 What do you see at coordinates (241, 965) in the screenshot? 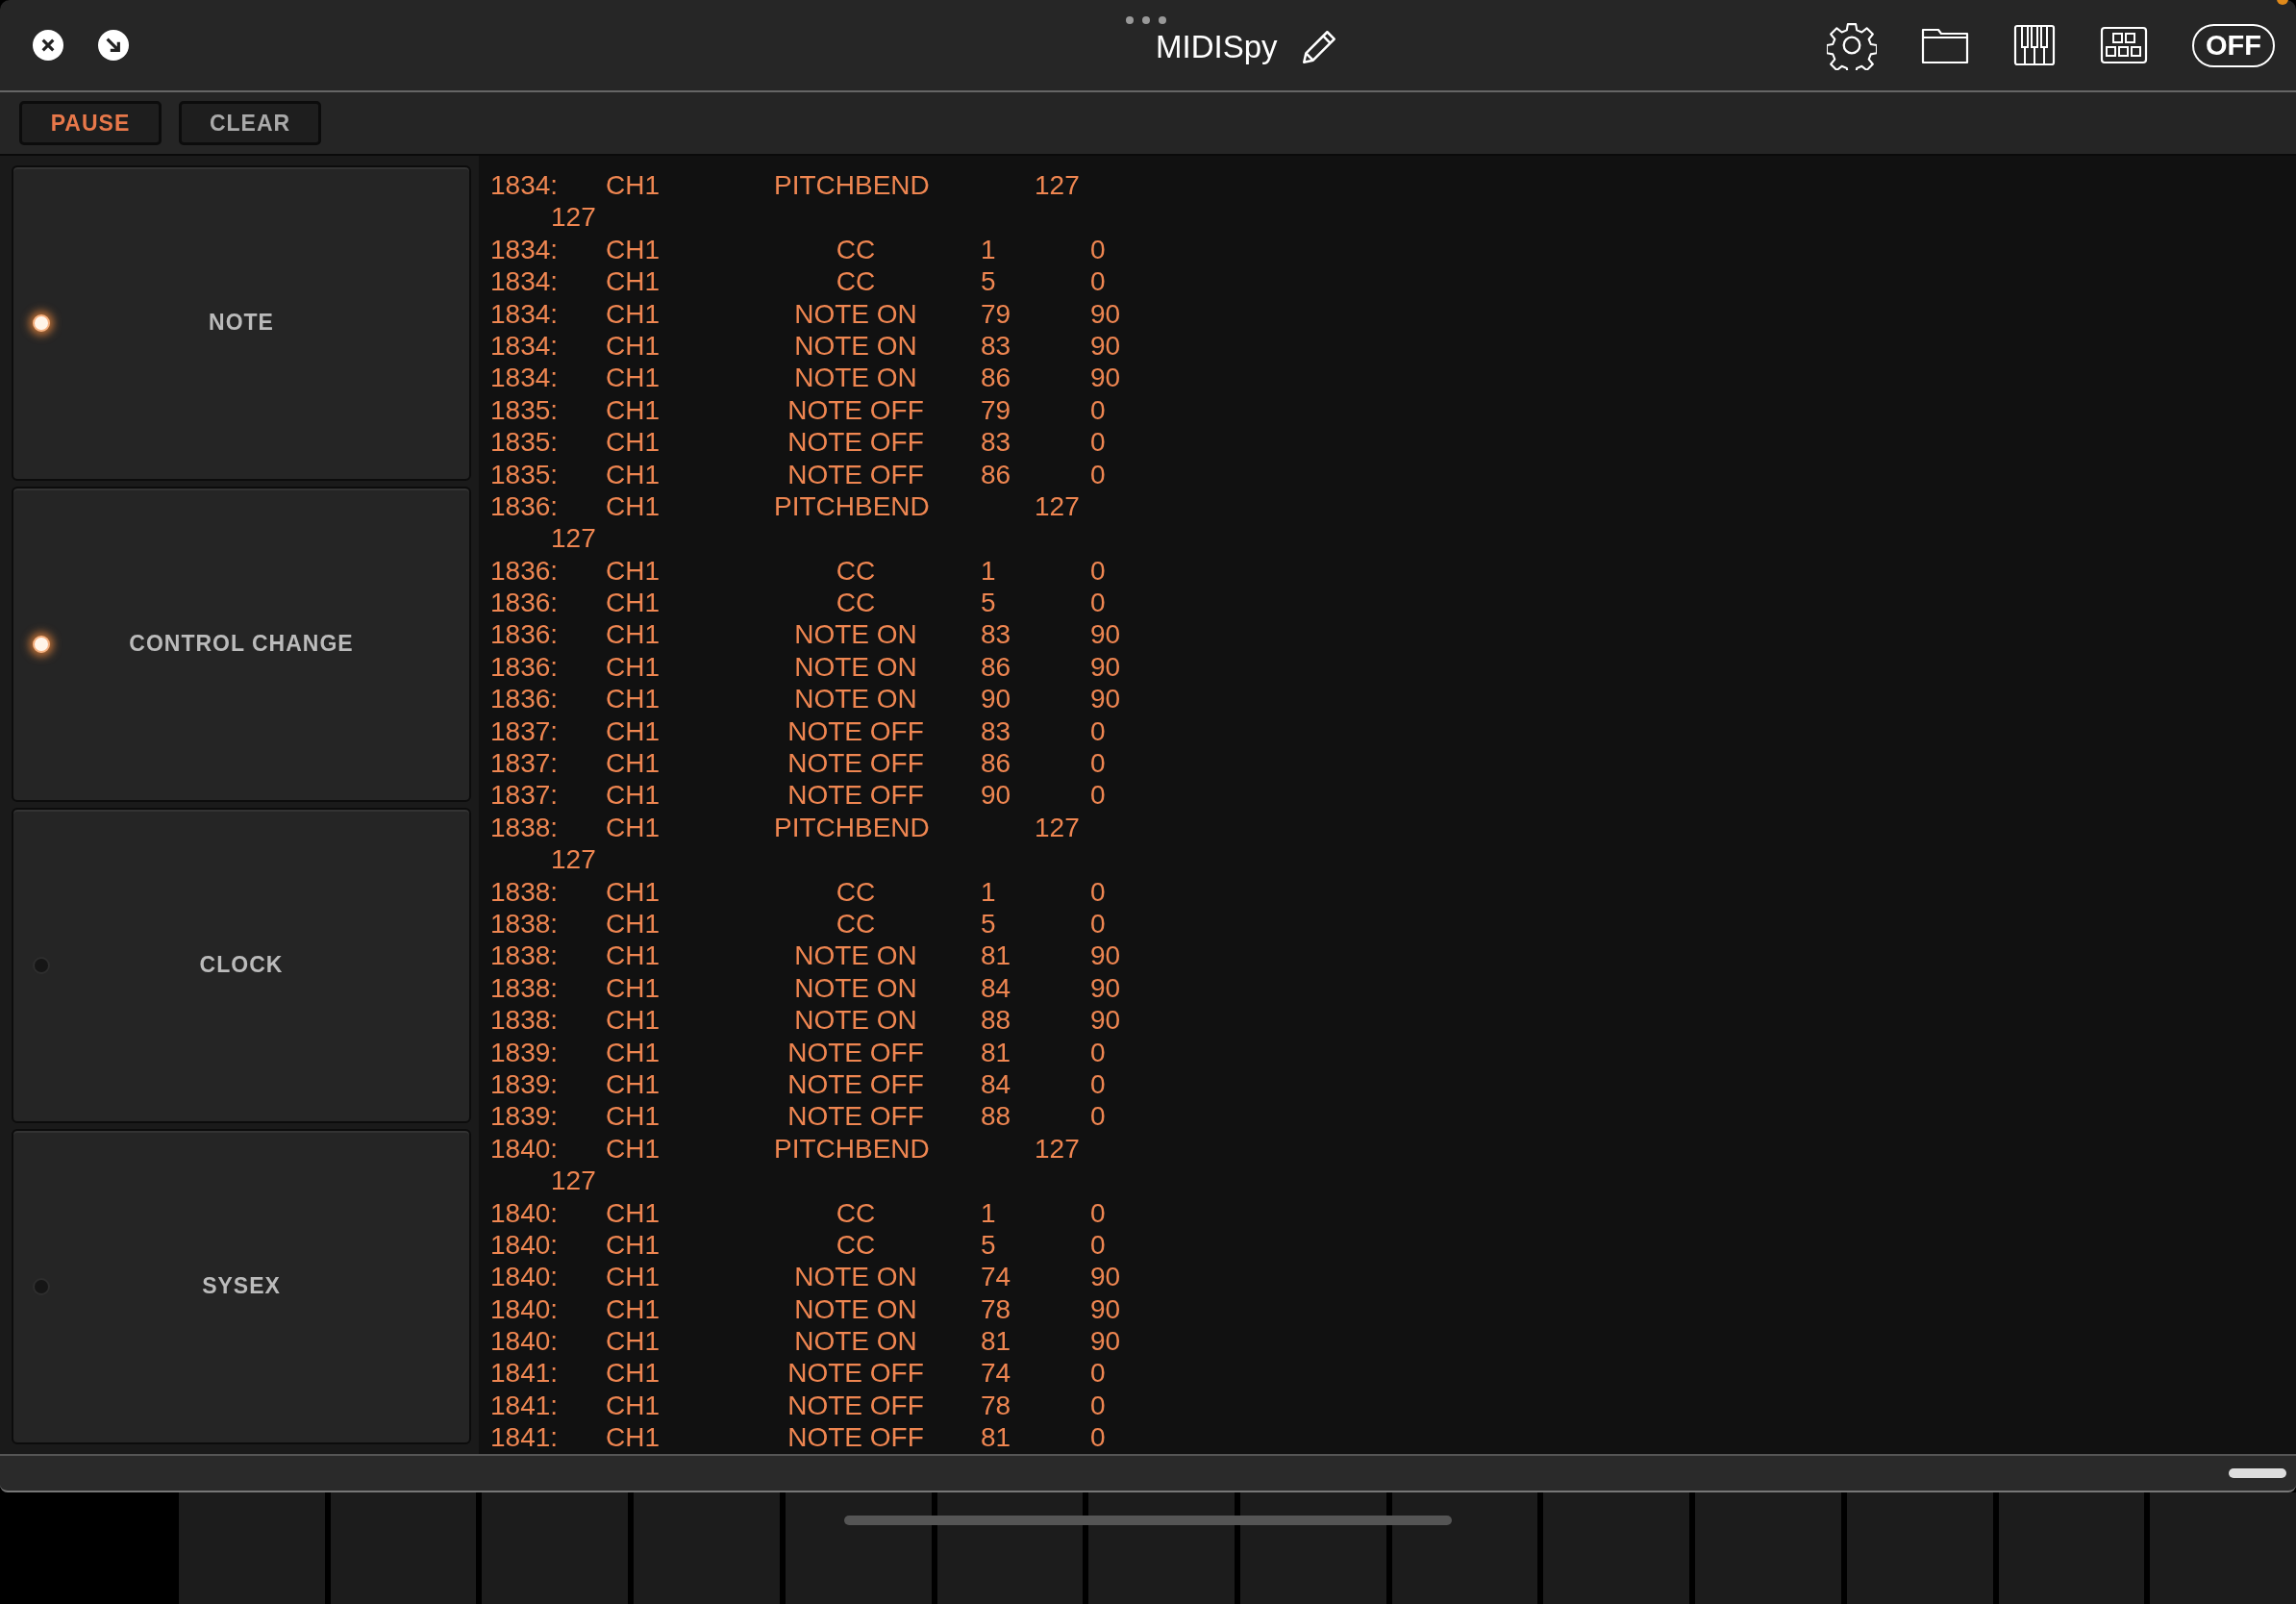
I see `filter-pad: CLOCK` at bounding box center [241, 965].